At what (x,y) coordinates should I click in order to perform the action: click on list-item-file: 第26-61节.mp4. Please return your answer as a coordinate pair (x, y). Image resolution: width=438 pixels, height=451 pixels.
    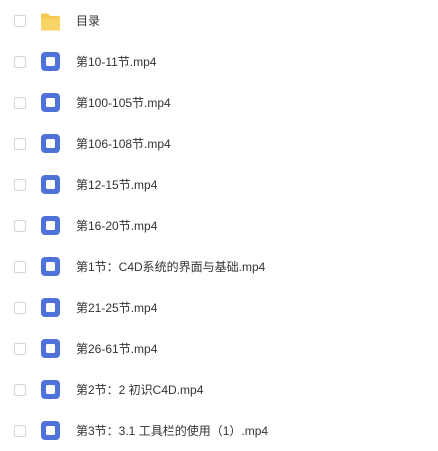
    Looking at the image, I should click on (219, 348).